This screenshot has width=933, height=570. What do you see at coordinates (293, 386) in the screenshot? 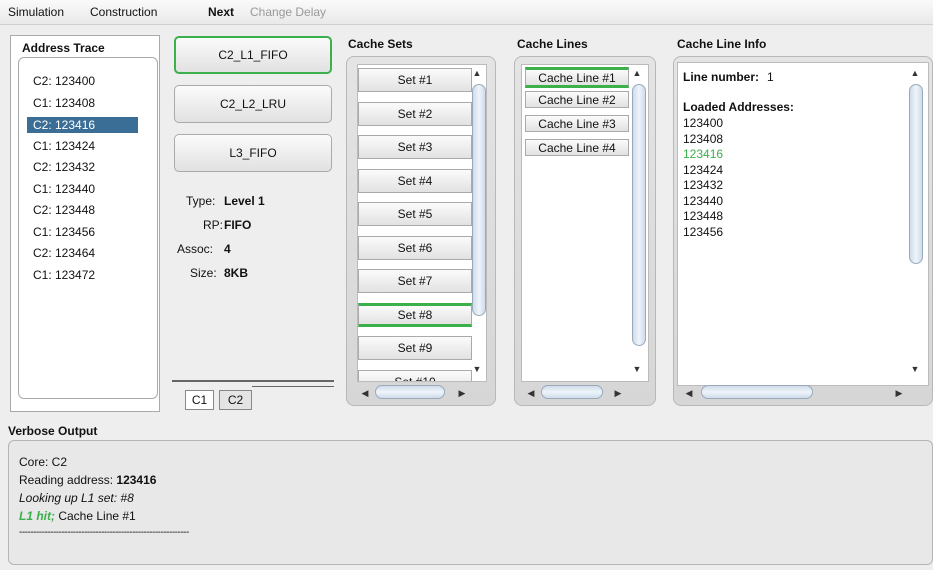
I see `tab-divider-lower` at bounding box center [293, 386].